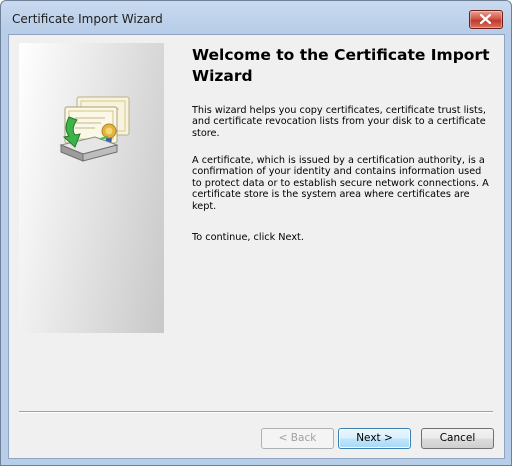 This screenshot has width=512, height=466. What do you see at coordinates (457, 438) in the screenshot?
I see `cancel-button: Cancel` at bounding box center [457, 438].